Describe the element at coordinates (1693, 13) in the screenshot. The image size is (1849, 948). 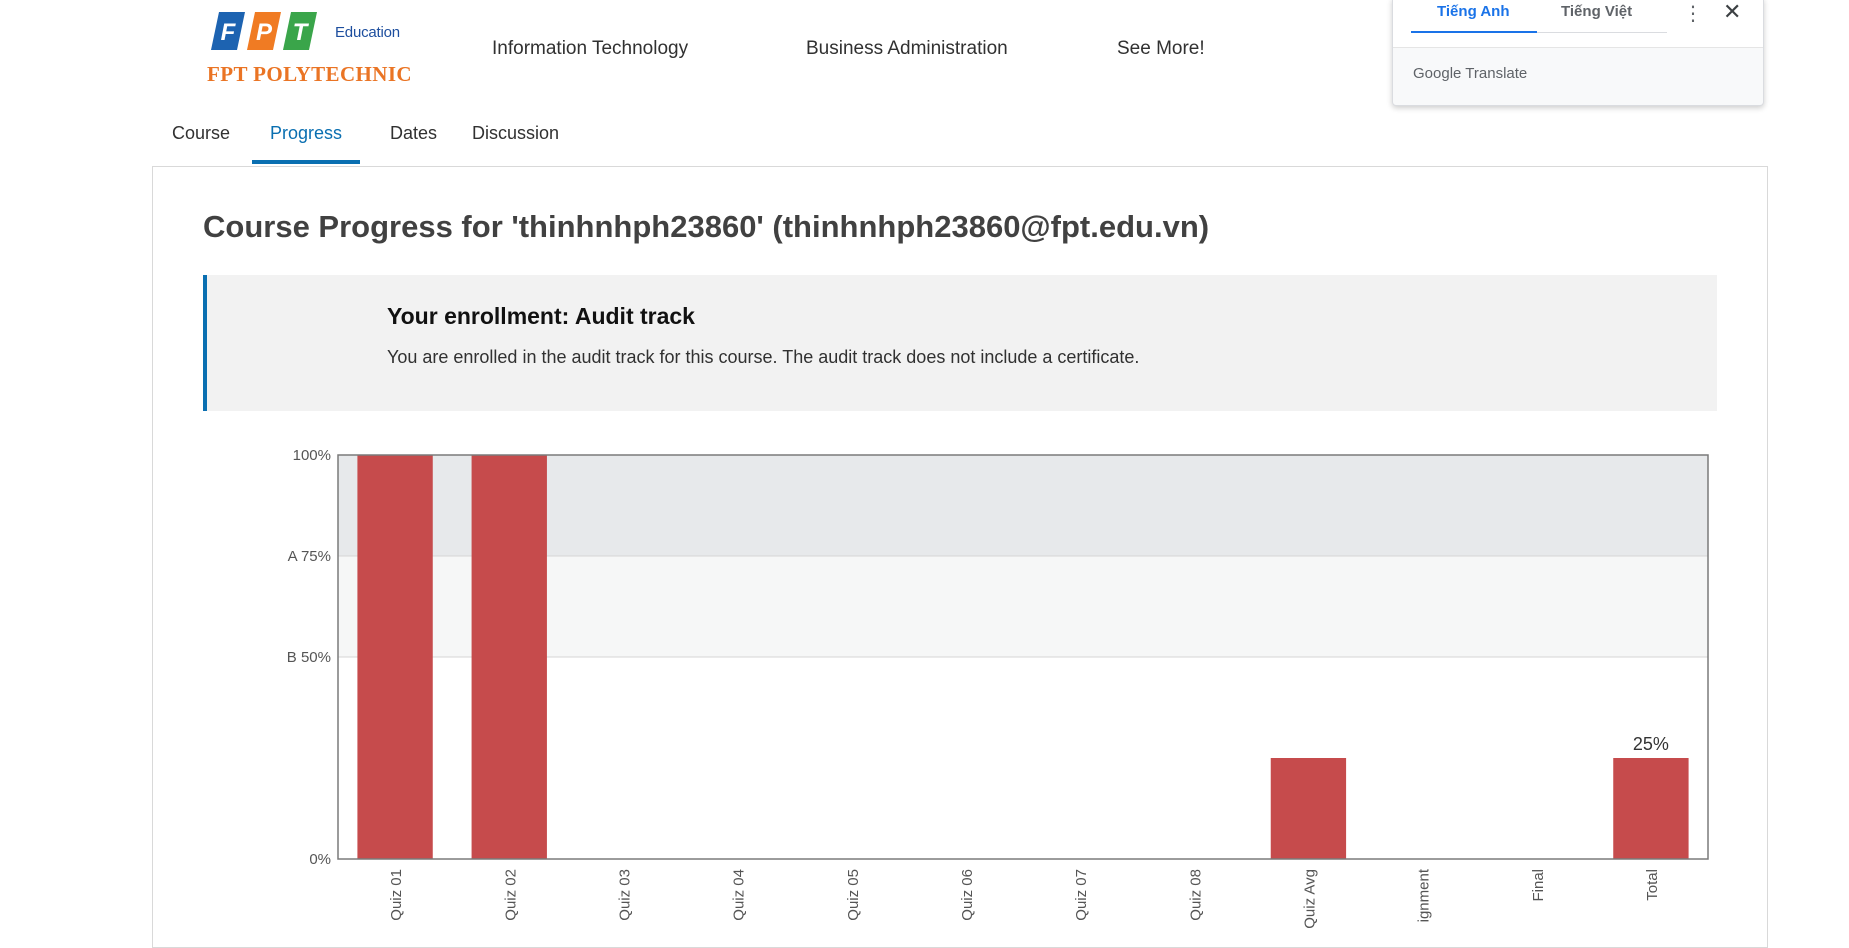
I see `more-vert-icon: ⋮` at that location.